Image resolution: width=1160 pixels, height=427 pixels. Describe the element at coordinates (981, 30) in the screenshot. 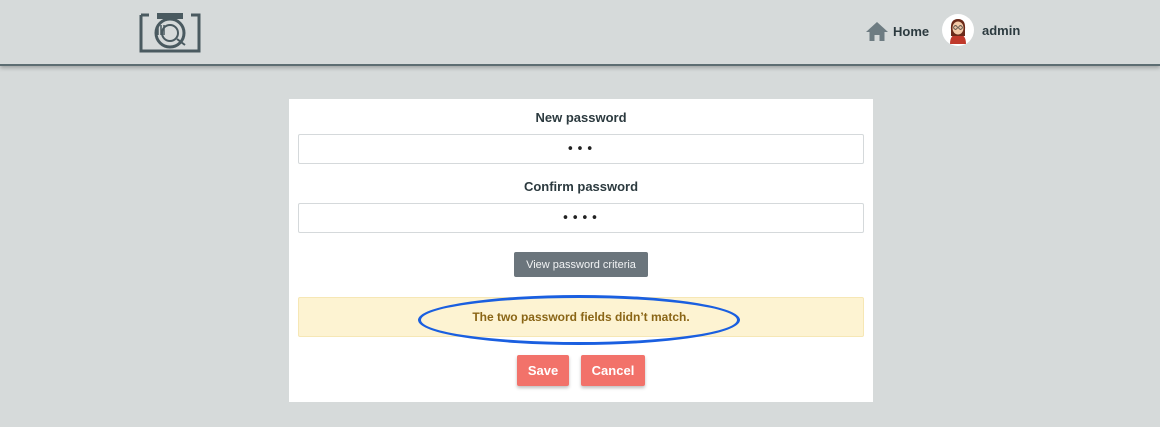

I see `nav-user-menu: admin` at that location.